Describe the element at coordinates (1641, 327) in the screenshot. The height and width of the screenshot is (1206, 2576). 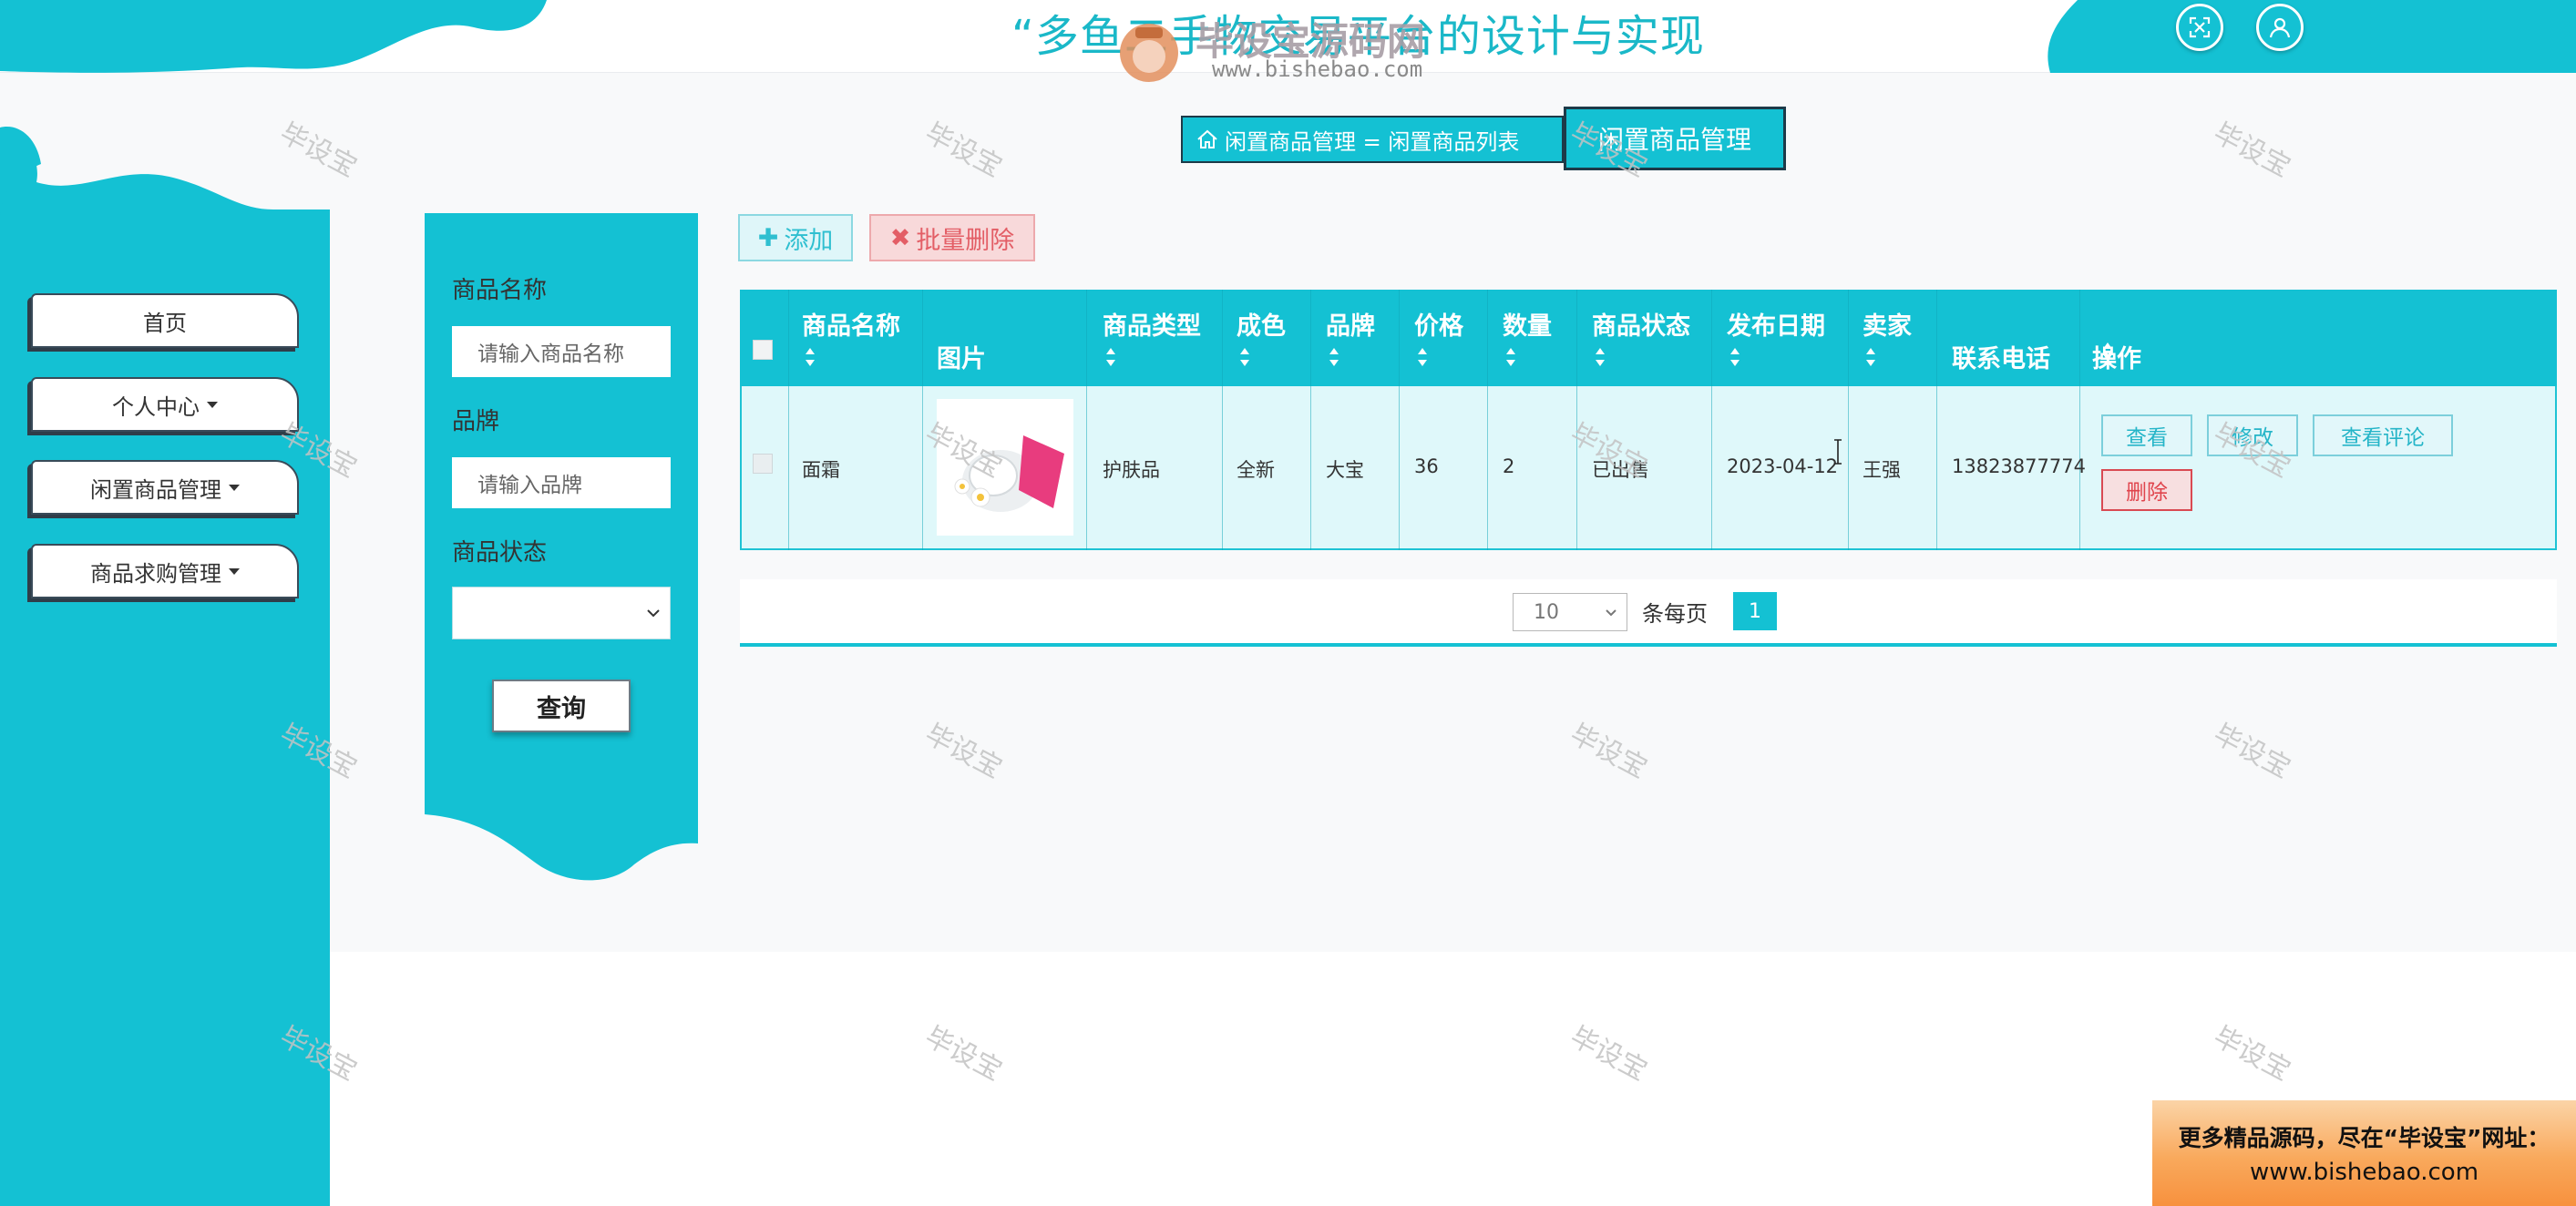
I see `column-header-label: 商品状态` at that location.